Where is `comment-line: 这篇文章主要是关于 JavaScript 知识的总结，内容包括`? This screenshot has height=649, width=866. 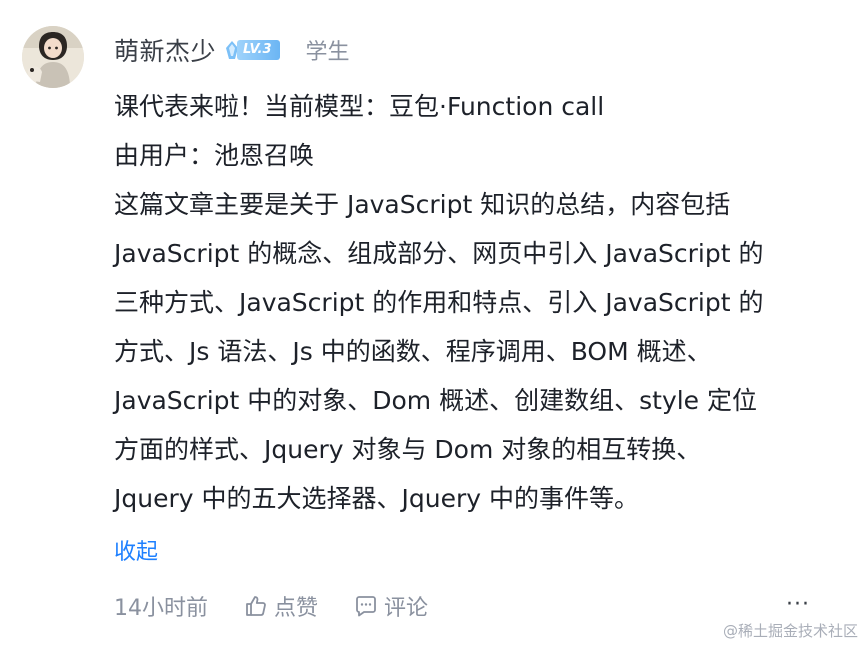 comment-line: 这篇文章主要是关于 JavaScript 知识的总结，内容包括 is located at coordinates (422, 204).